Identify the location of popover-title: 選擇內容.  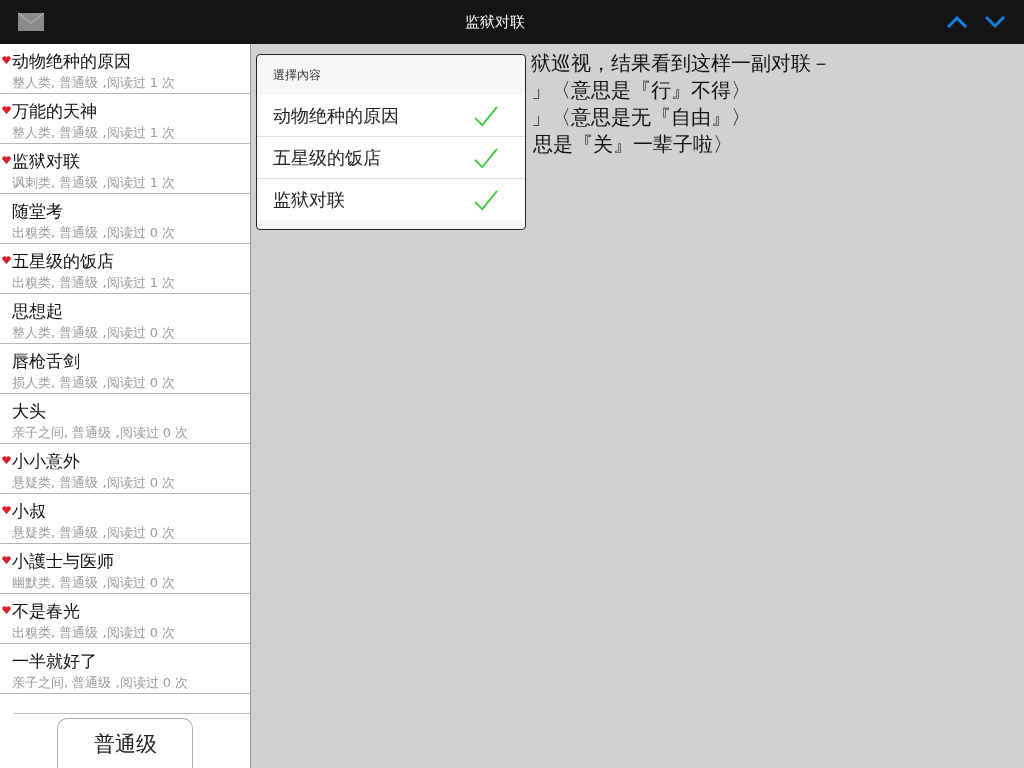
(297, 75).